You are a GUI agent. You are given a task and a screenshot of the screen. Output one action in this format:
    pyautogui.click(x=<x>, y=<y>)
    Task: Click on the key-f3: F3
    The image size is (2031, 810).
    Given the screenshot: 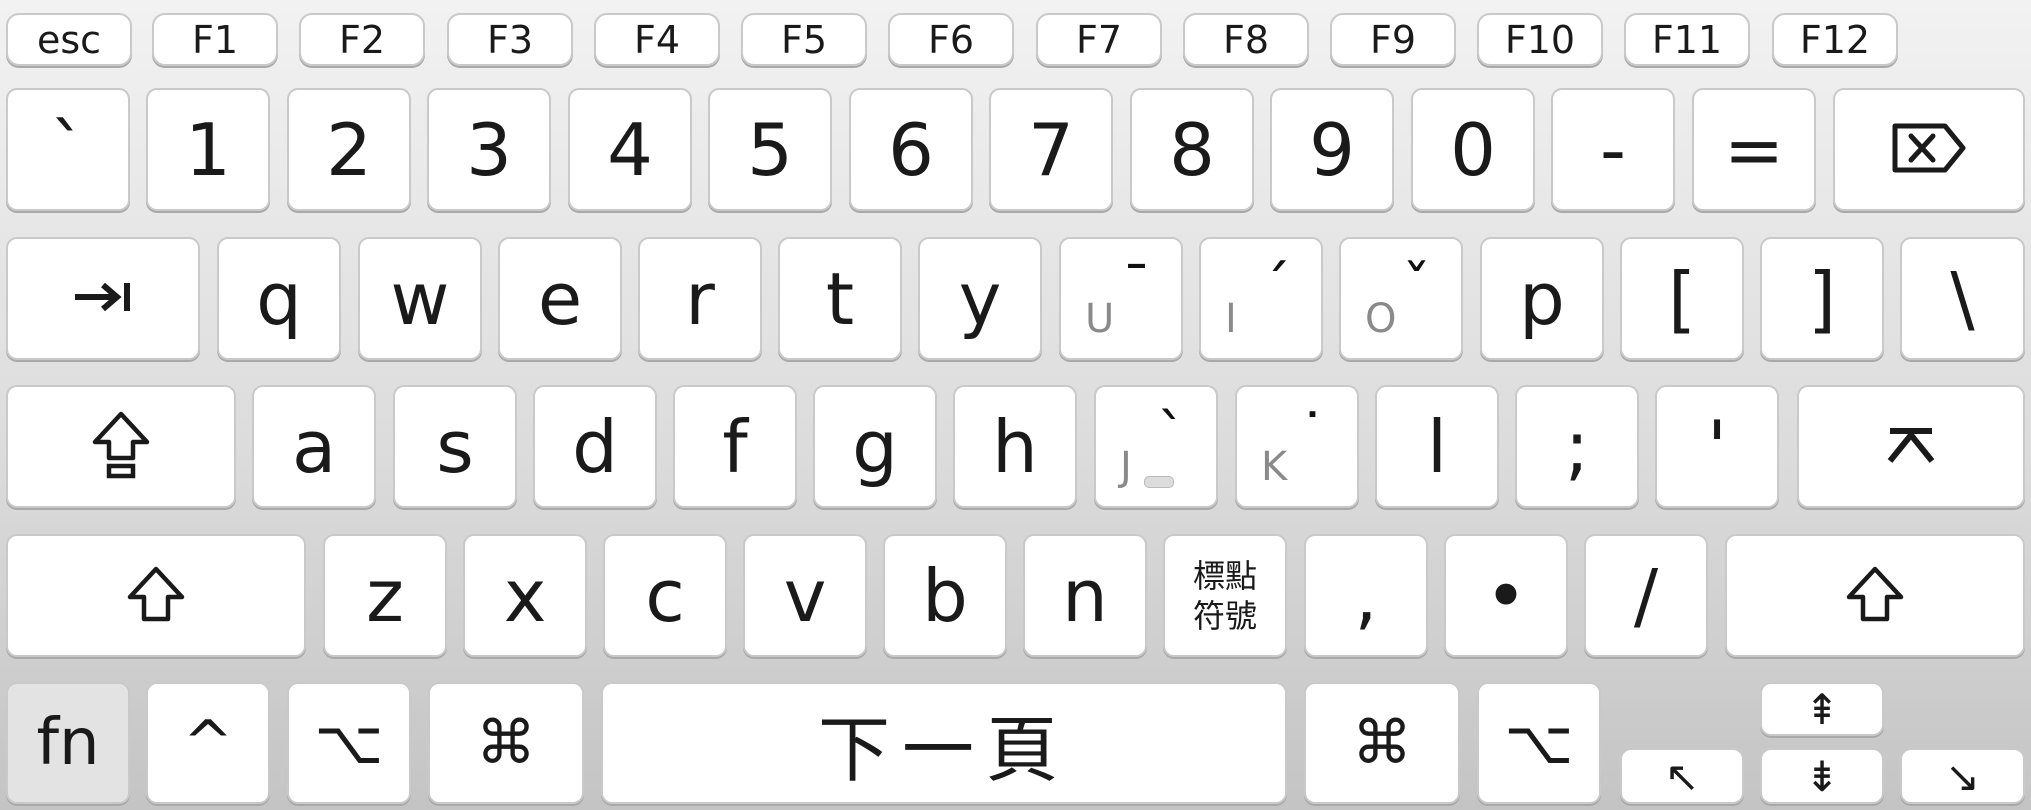 What is the action you would take?
    pyautogui.click(x=510, y=39)
    